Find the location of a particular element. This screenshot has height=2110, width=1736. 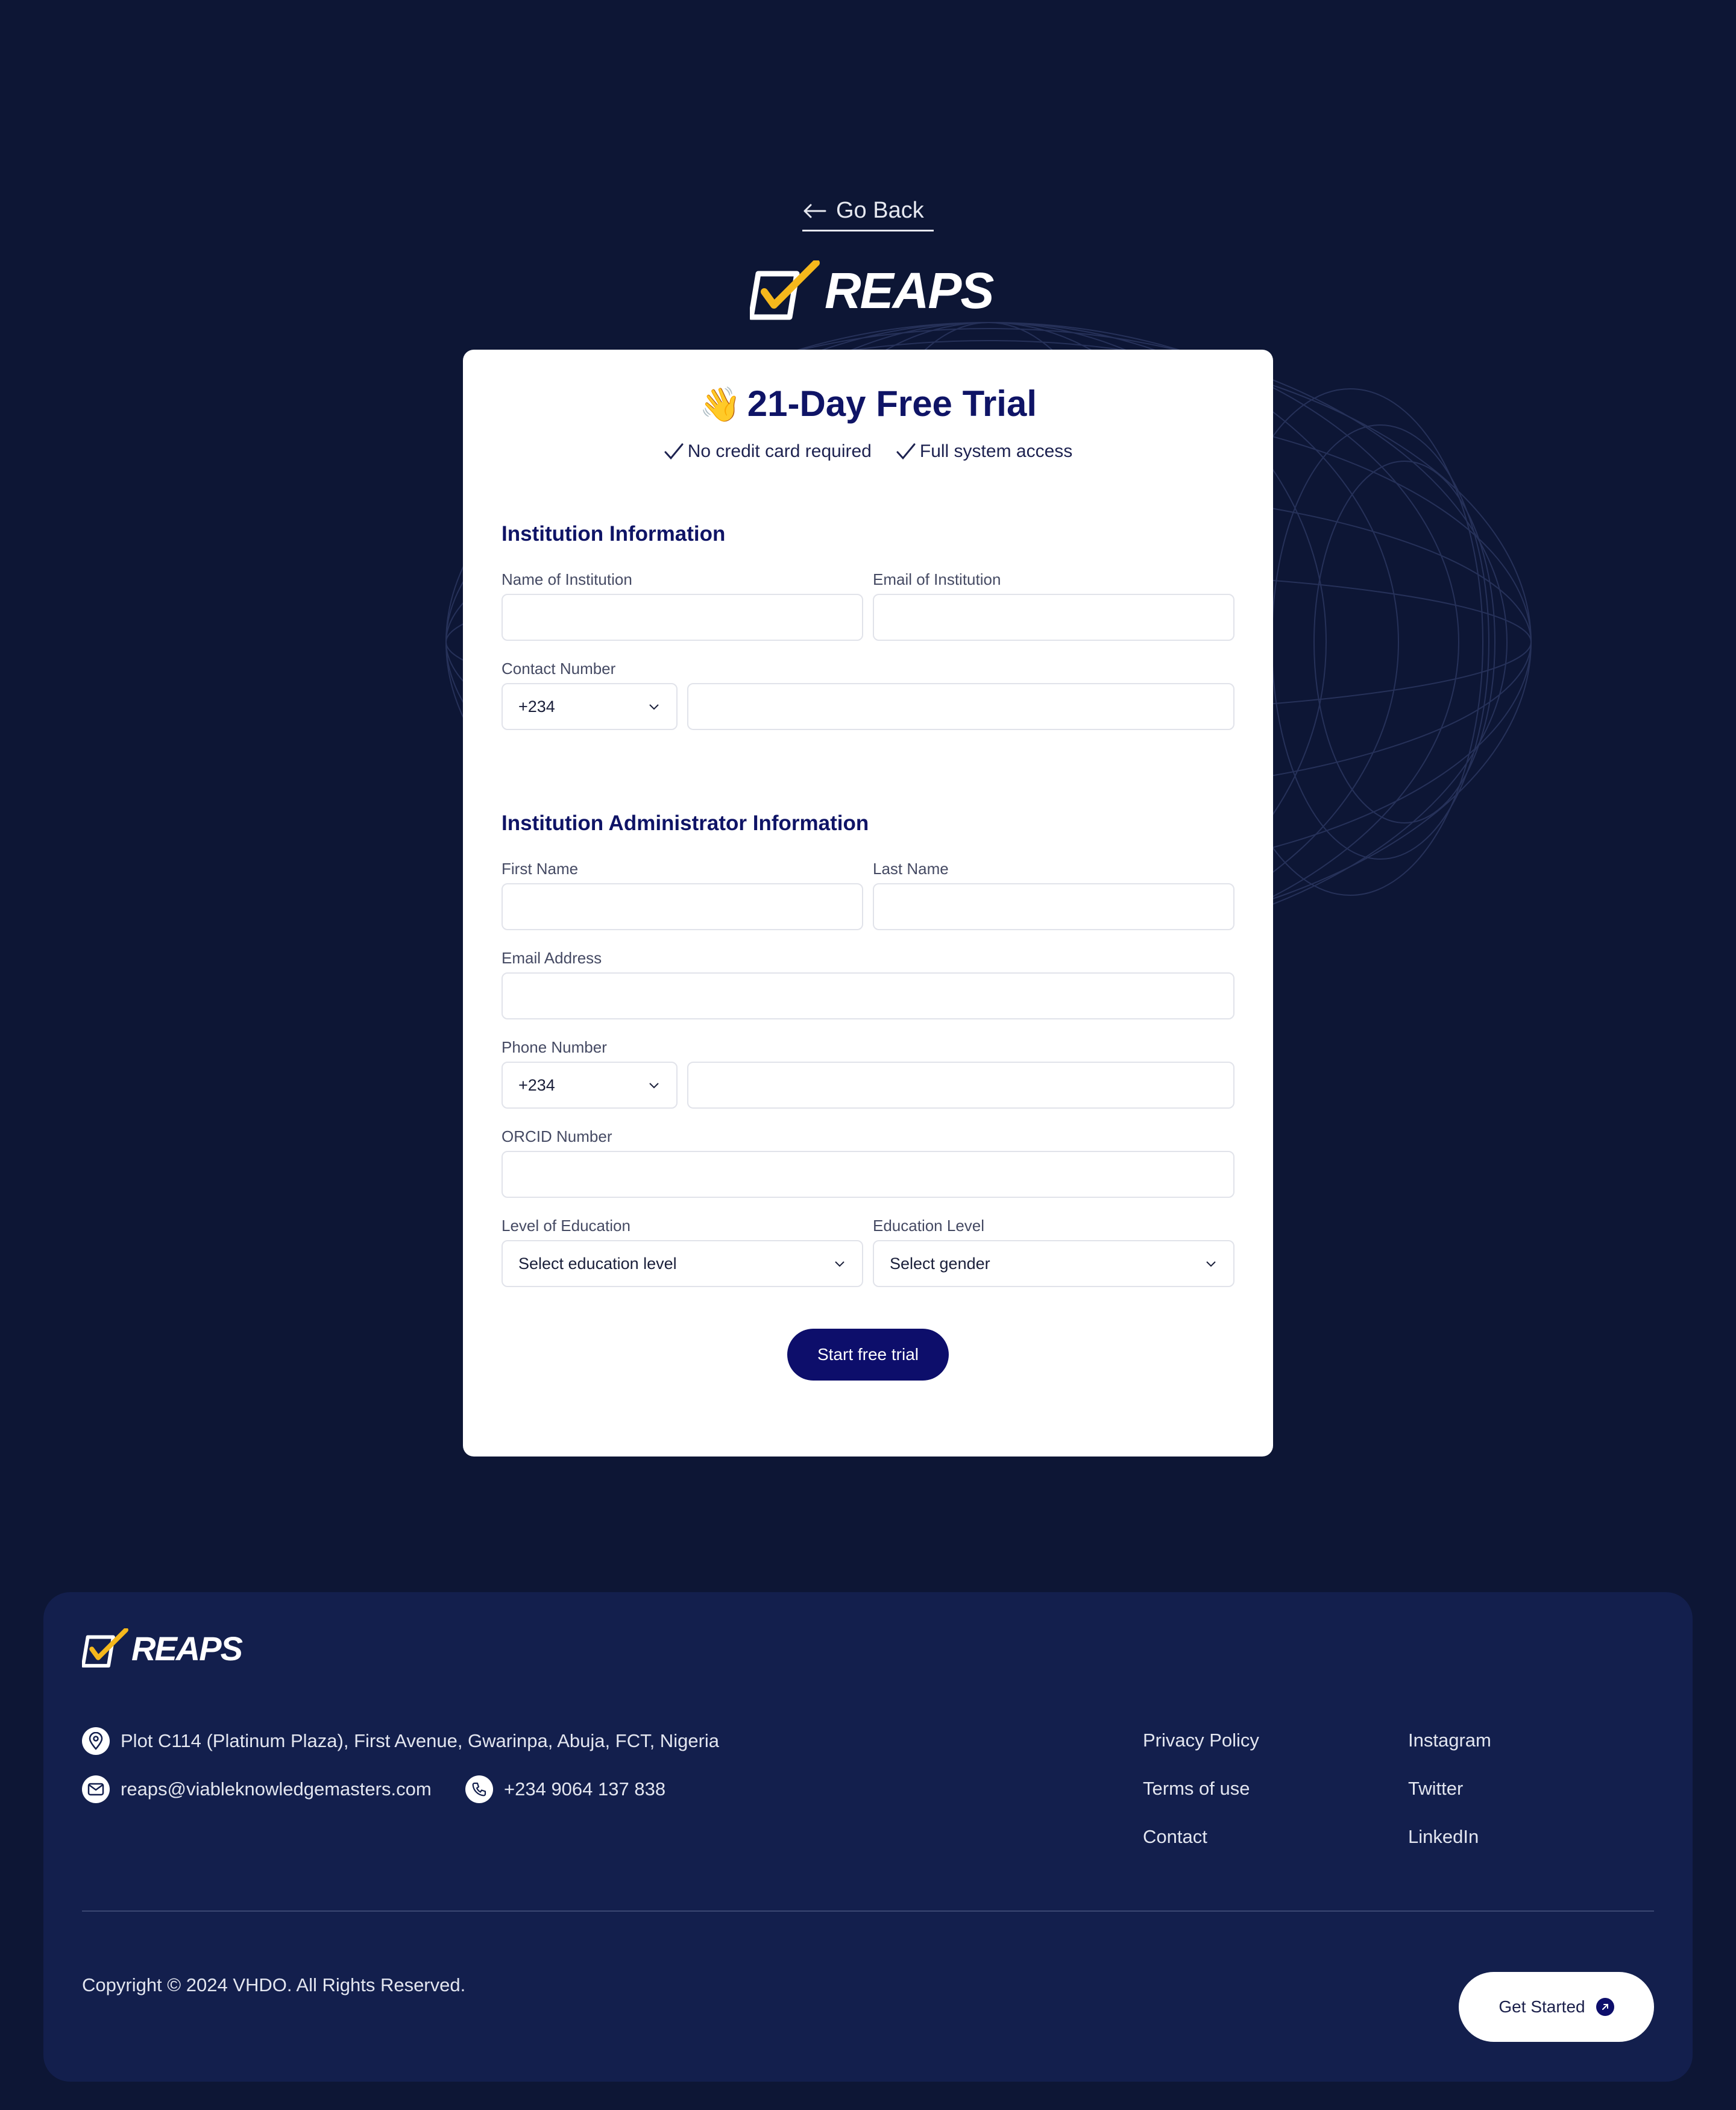

footer-link-contact: Contact is located at coordinates (1175, 1837).